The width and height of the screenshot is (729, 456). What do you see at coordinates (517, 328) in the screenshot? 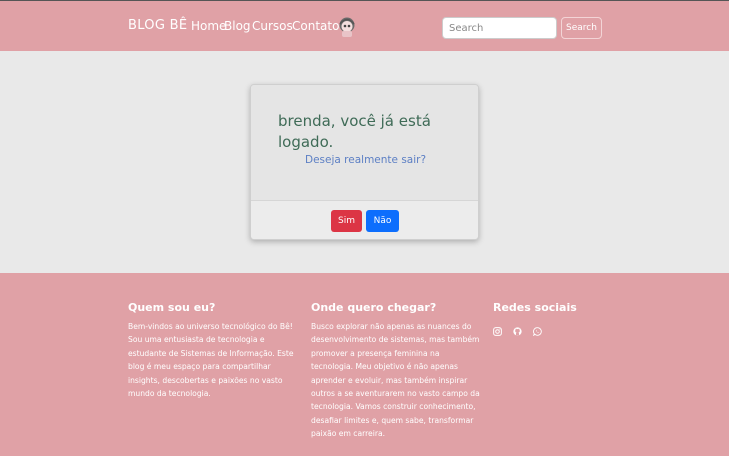
I see `github-icon` at bounding box center [517, 328].